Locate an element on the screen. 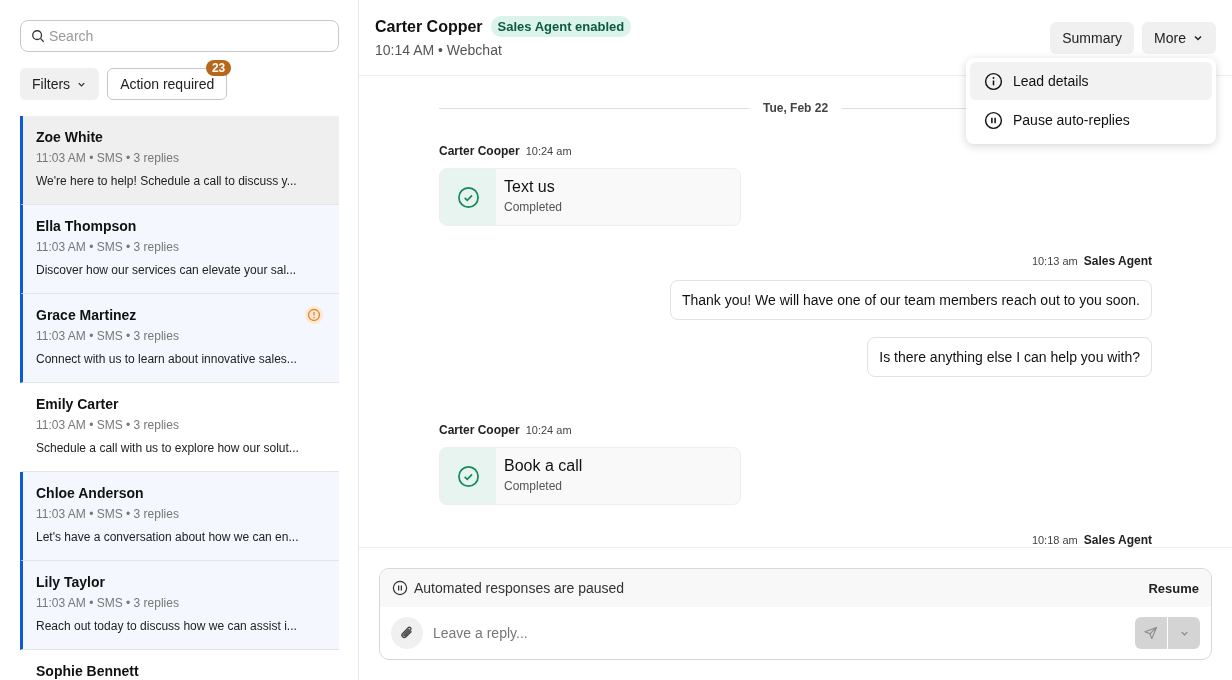  contact-name: Emily Carter is located at coordinates (77, 404).